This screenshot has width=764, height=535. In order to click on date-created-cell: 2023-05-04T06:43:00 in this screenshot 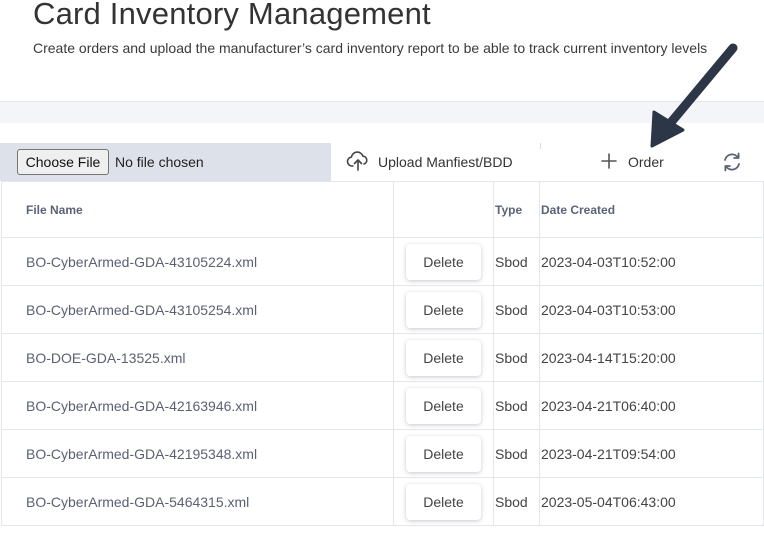, I will do `click(651, 501)`.